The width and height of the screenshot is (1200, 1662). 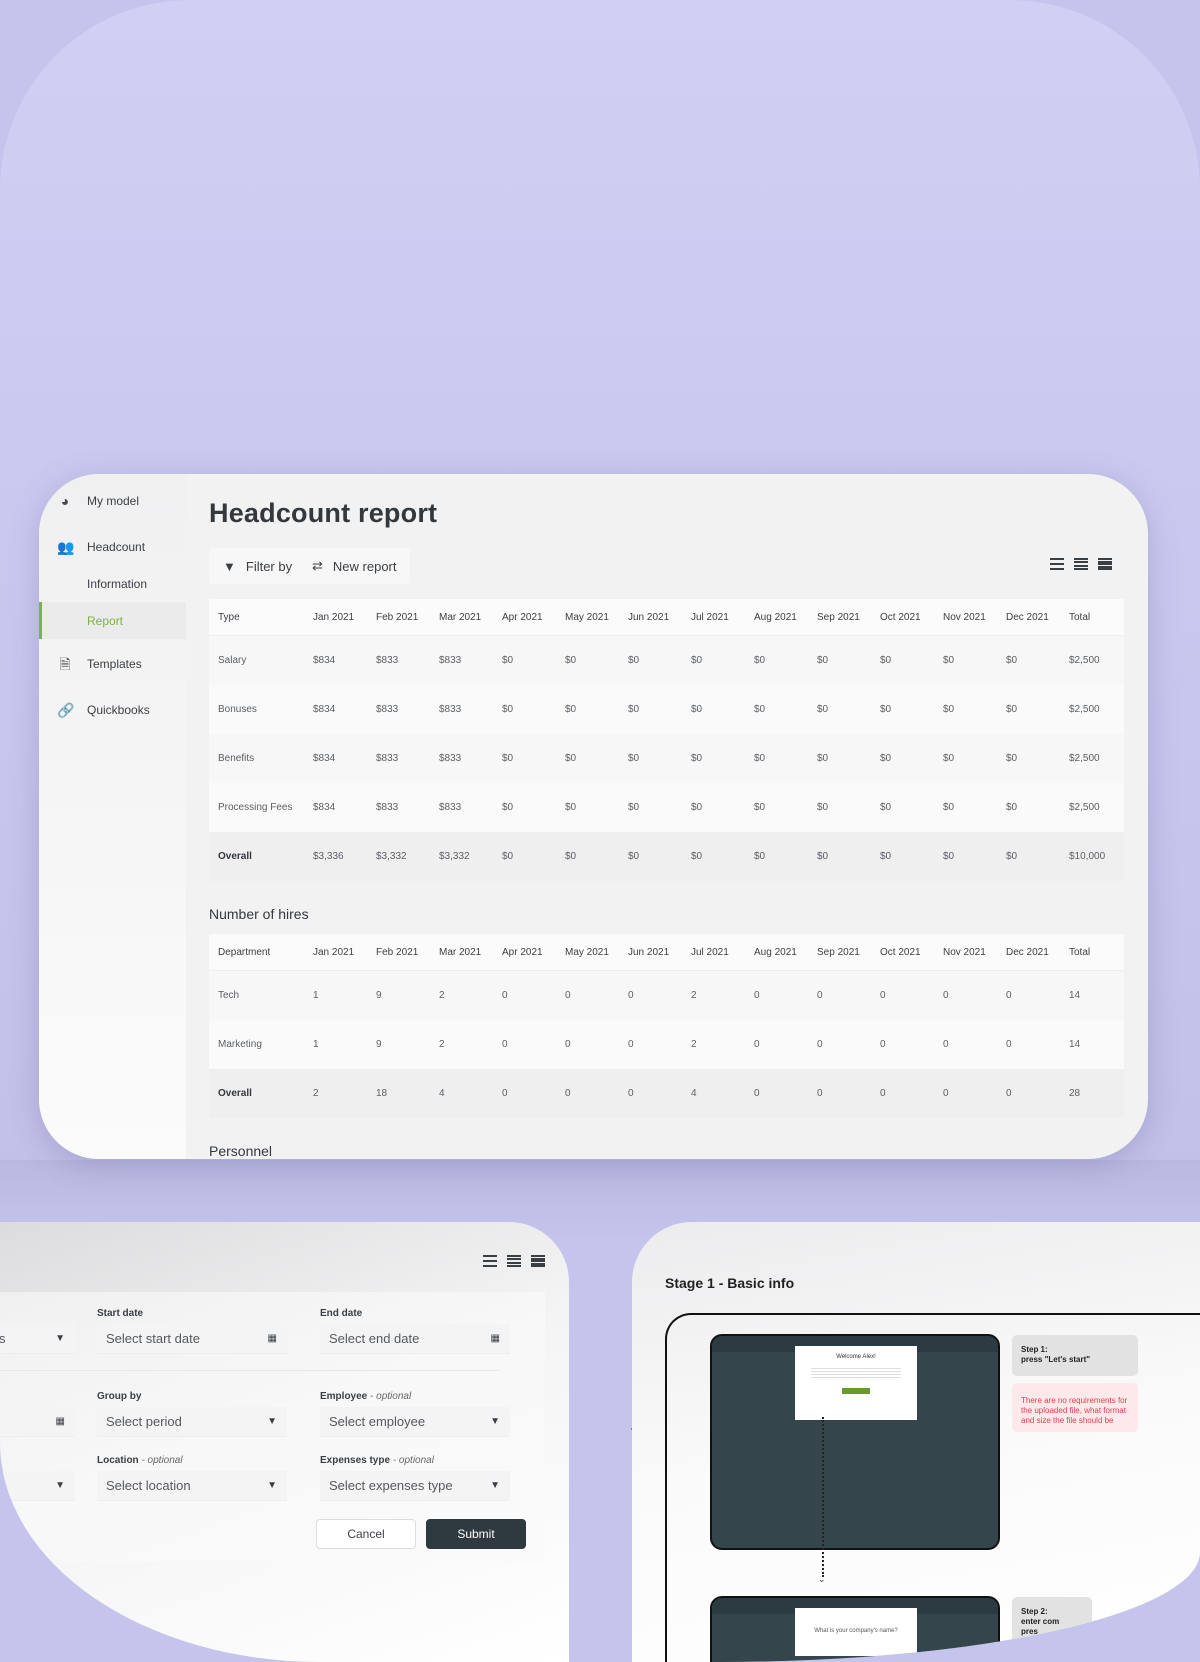 I want to click on personnel-title: Personnel, so click(x=241, y=1151).